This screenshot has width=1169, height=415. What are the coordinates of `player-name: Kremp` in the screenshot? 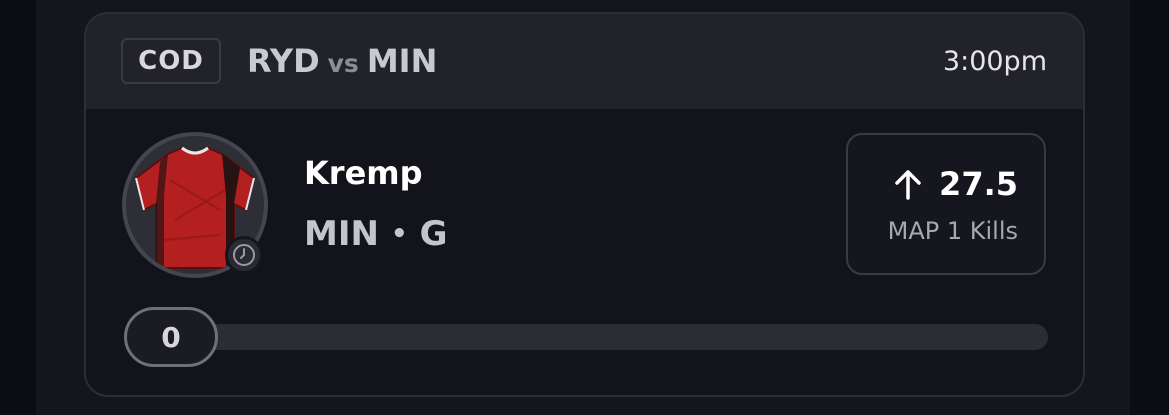 It's located at (363, 173).